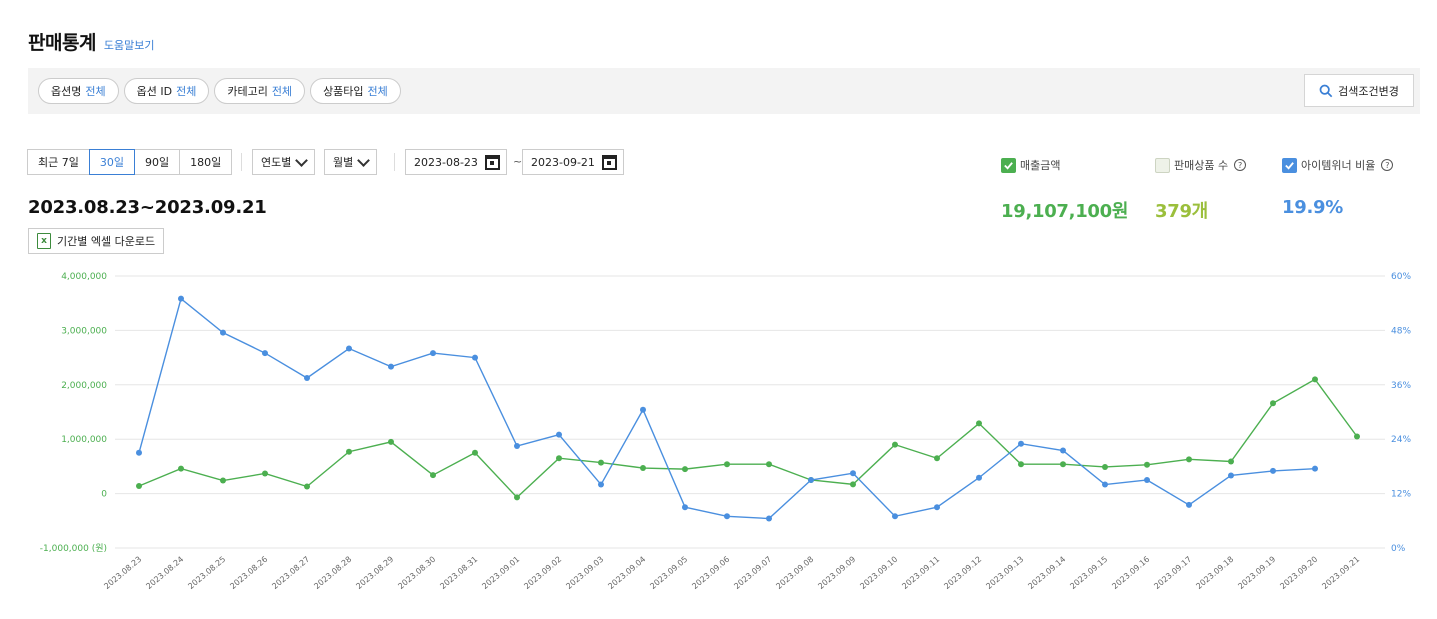 Image resolution: width=1437 pixels, height=619 pixels. Describe the element at coordinates (1030, 165) in the screenshot. I see `legend-sales-toggle: 매출금액` at that location.